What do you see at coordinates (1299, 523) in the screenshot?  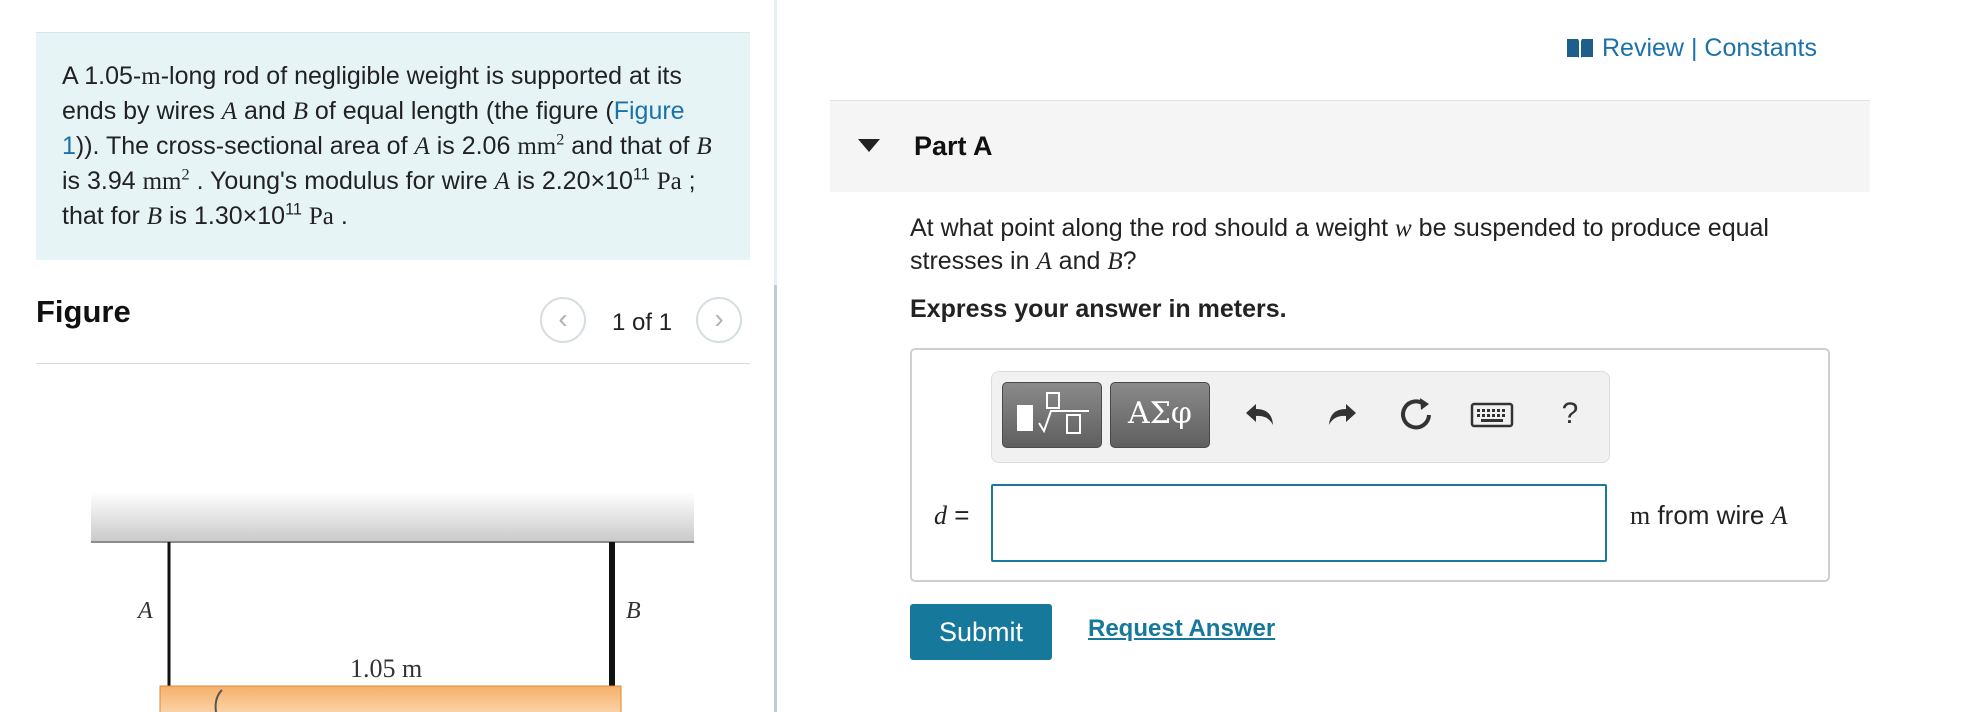 I see `answer-input` at bounding box center [1299, 523].